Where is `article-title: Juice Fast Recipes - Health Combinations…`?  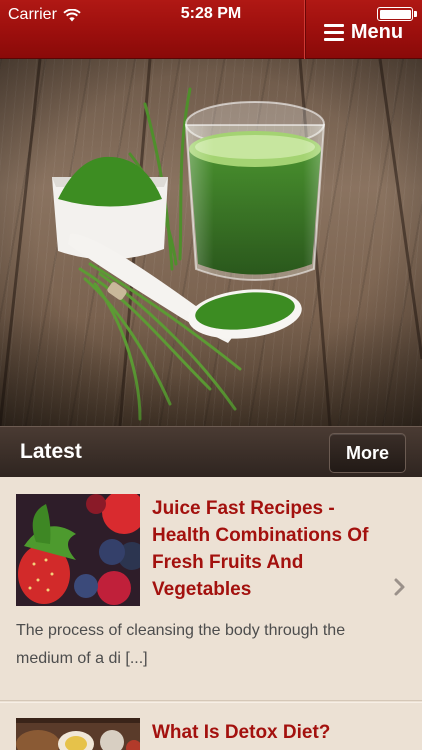 article-title: Juice Fast Recipes - Health Combinations… is located at coordinates (267, 549).